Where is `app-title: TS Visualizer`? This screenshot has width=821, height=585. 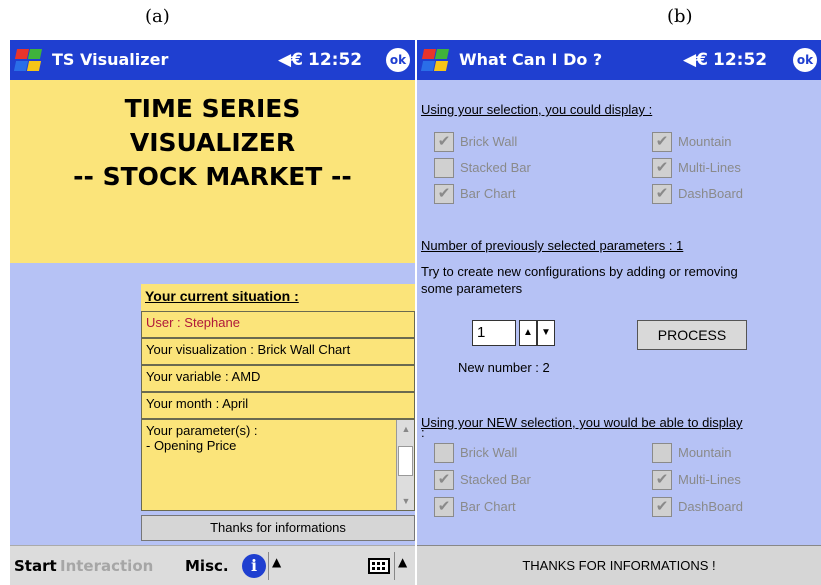 app-title: TS Visualizer is located at coordinates (110, 59).